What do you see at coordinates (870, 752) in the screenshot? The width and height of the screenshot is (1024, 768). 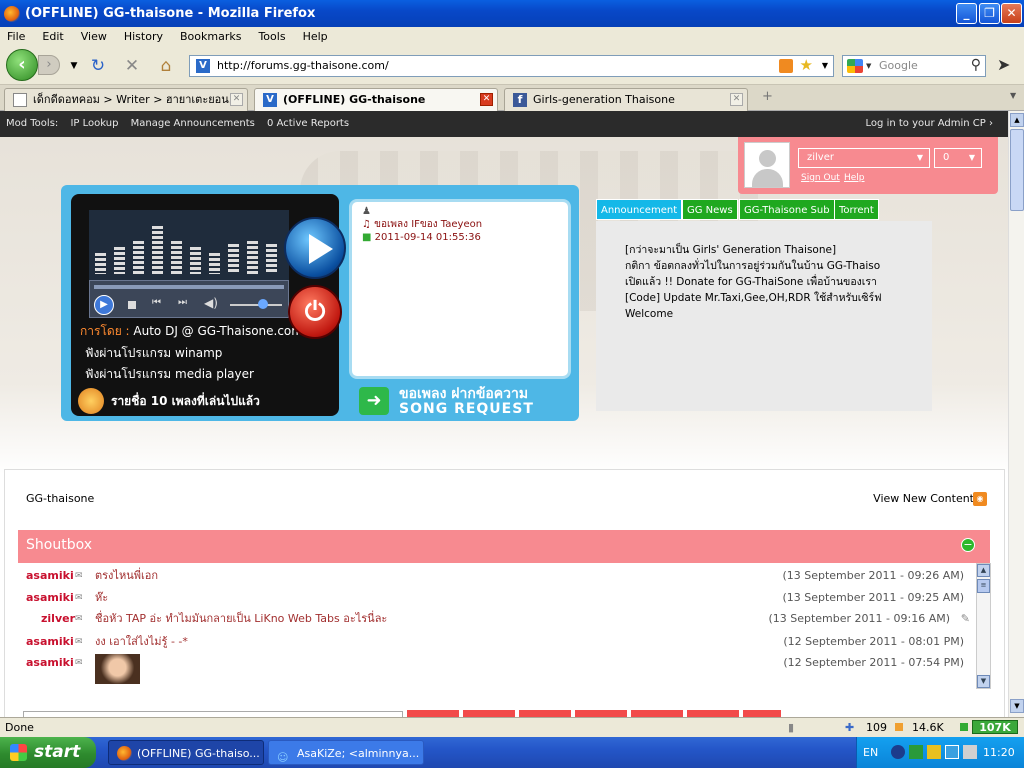 I see `language-indicator: EN` at bounding box center [870, 752].